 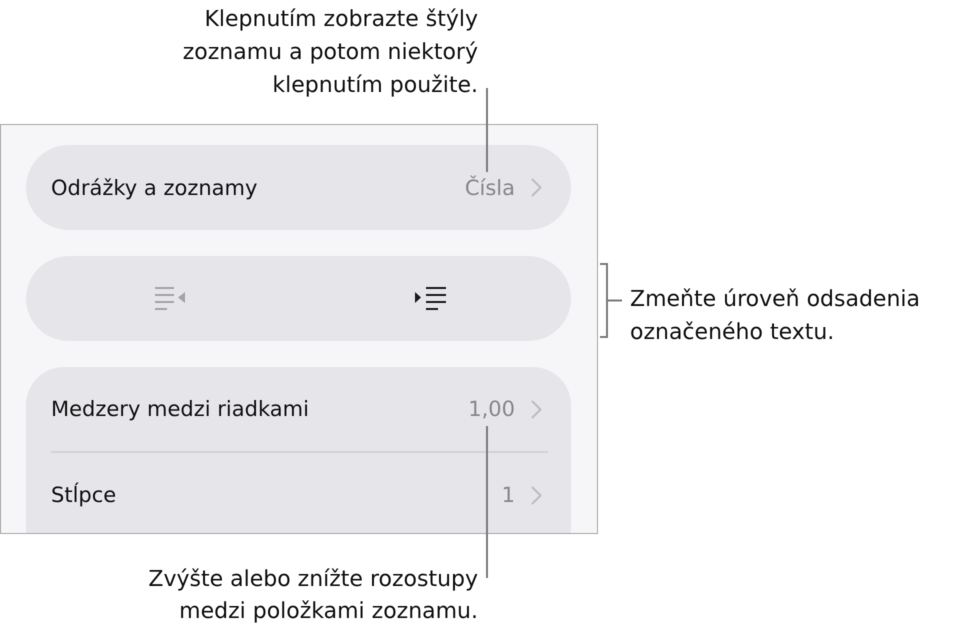 What do you see at coordinates (489, 188) in the screenshot?
I see `row-value: Čísla` at bounding box center [489, 188].